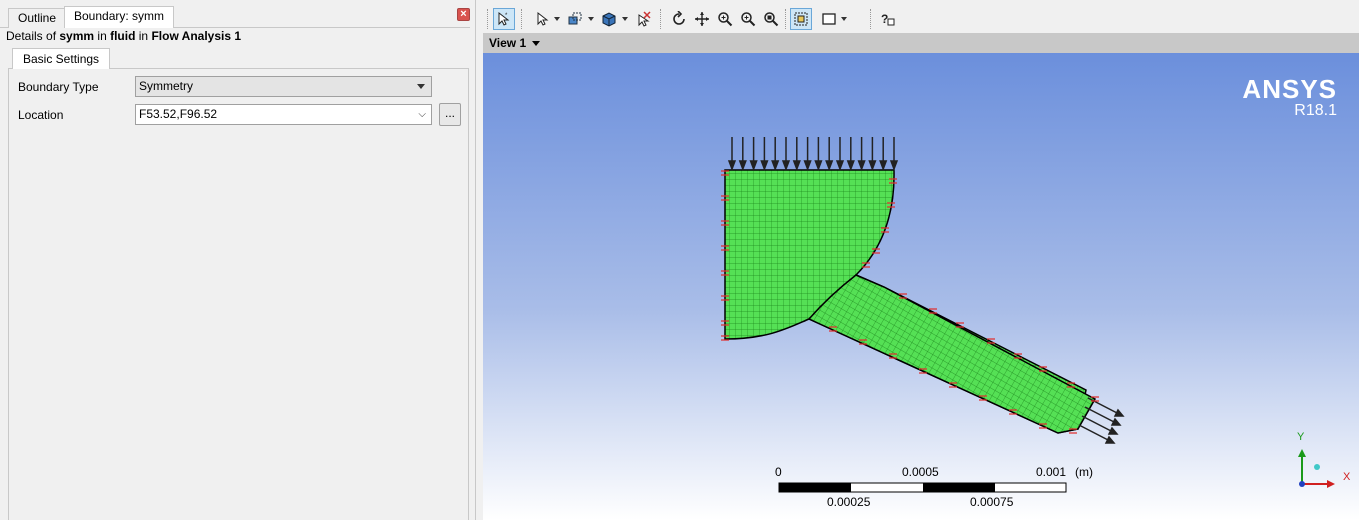 This screenshot has height=520, width=1359. I want to click on chevron-down-icon: ⌵, so click(422, 114).